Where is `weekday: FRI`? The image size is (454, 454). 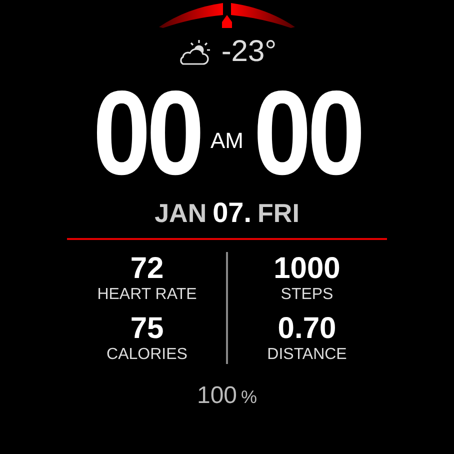
weekday: FRI is located at coordinates (279, 213).